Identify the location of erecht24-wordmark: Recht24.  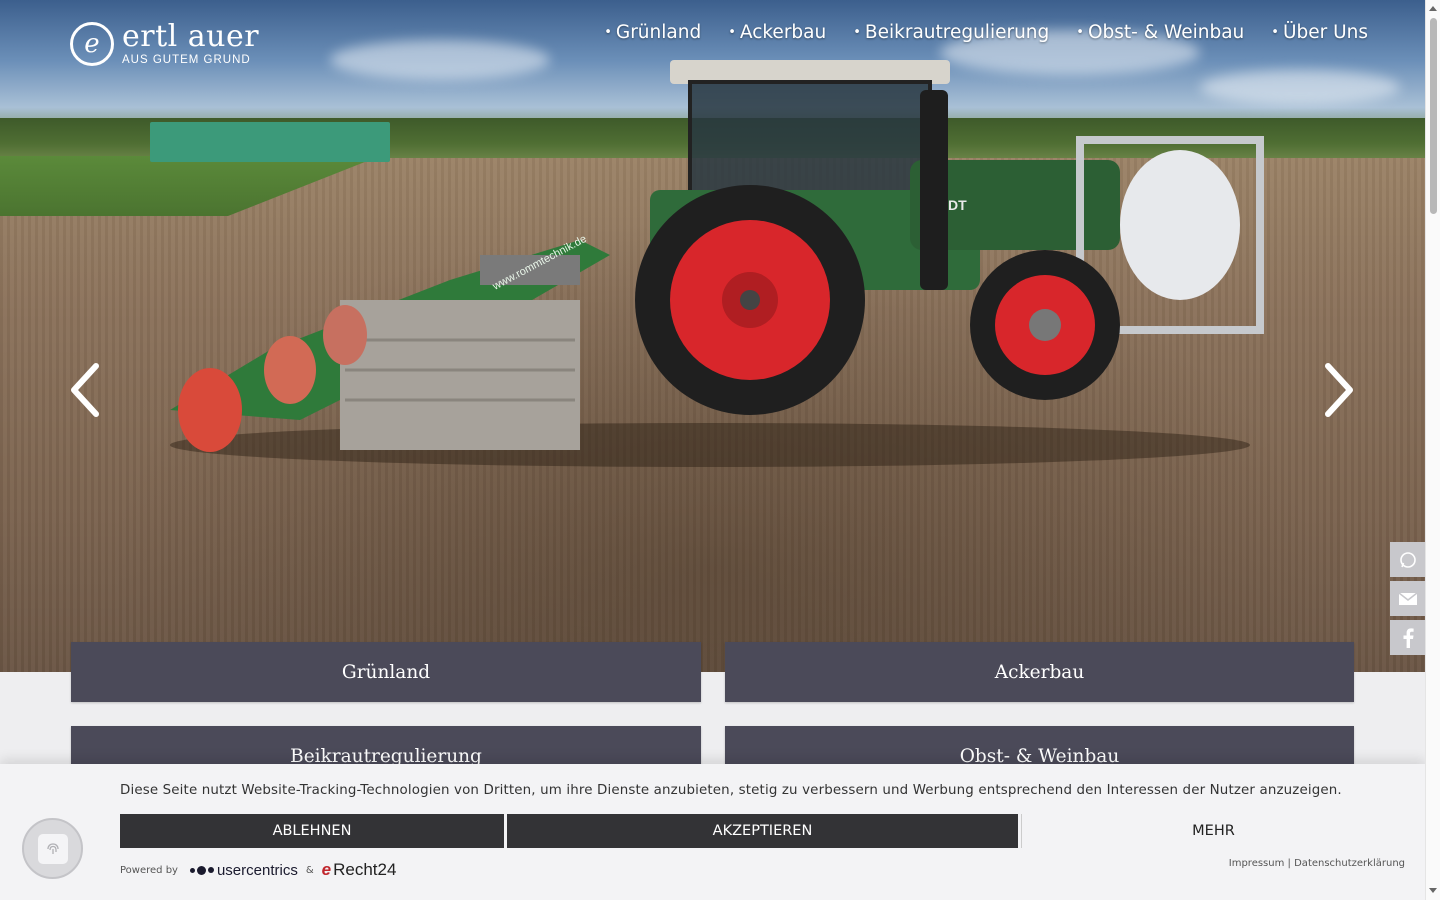
(365, 869).